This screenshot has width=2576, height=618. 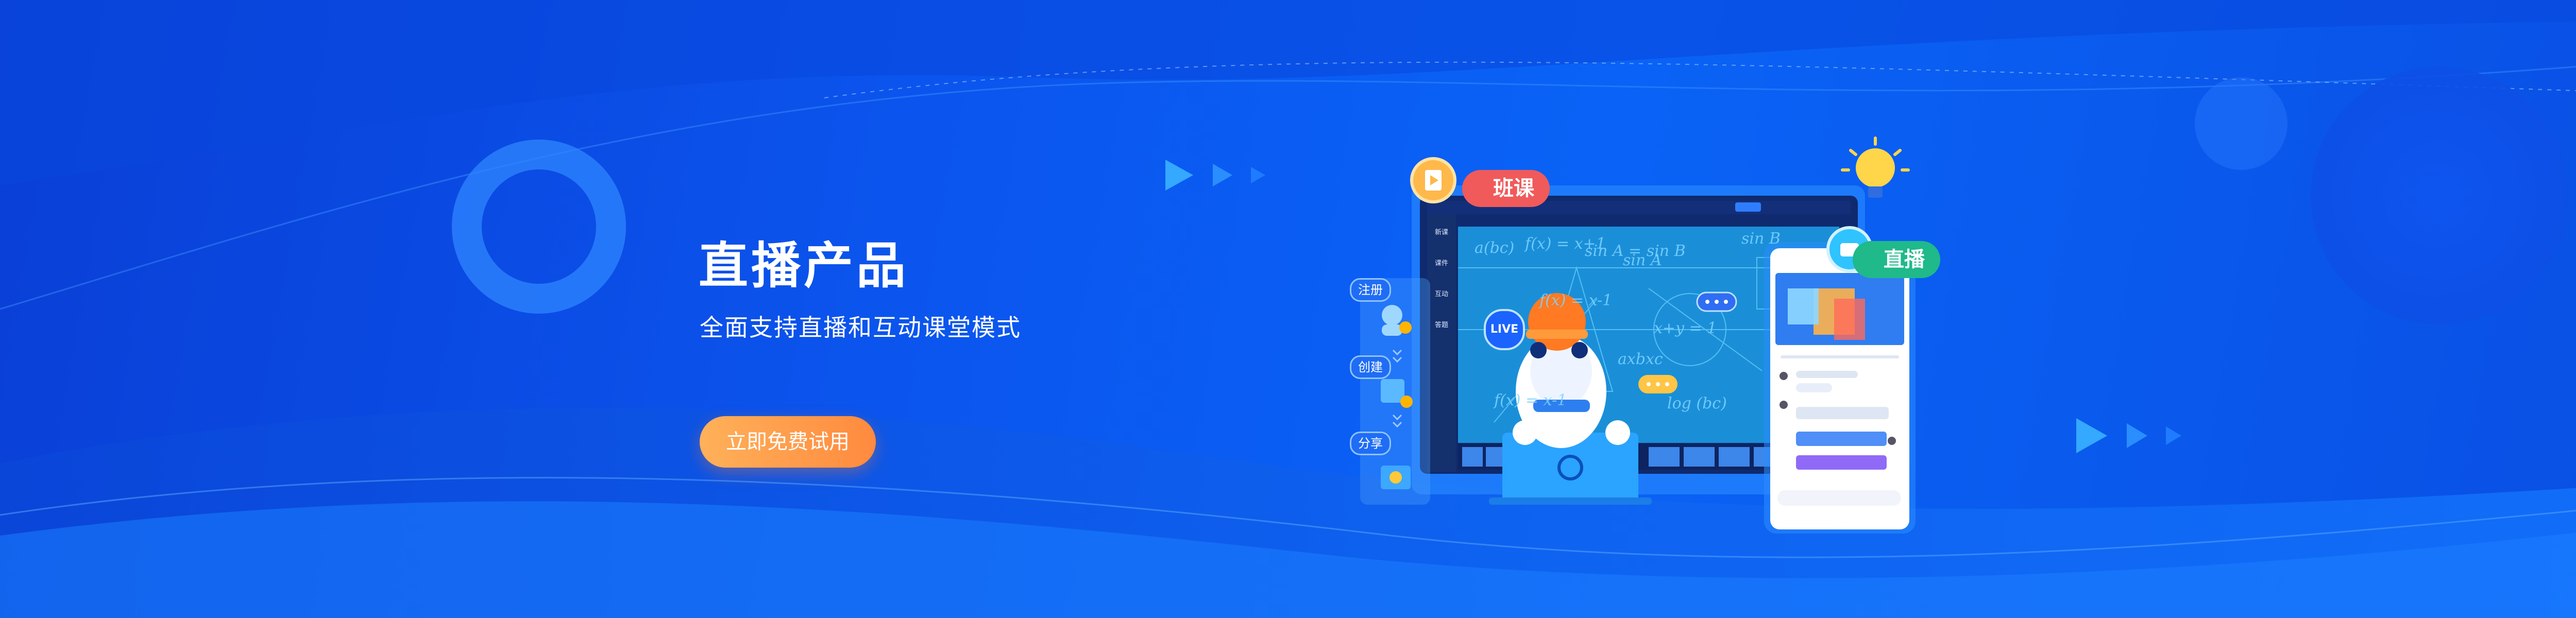 I want to click on monitor-sidebar, so click(x=1441, y=343).